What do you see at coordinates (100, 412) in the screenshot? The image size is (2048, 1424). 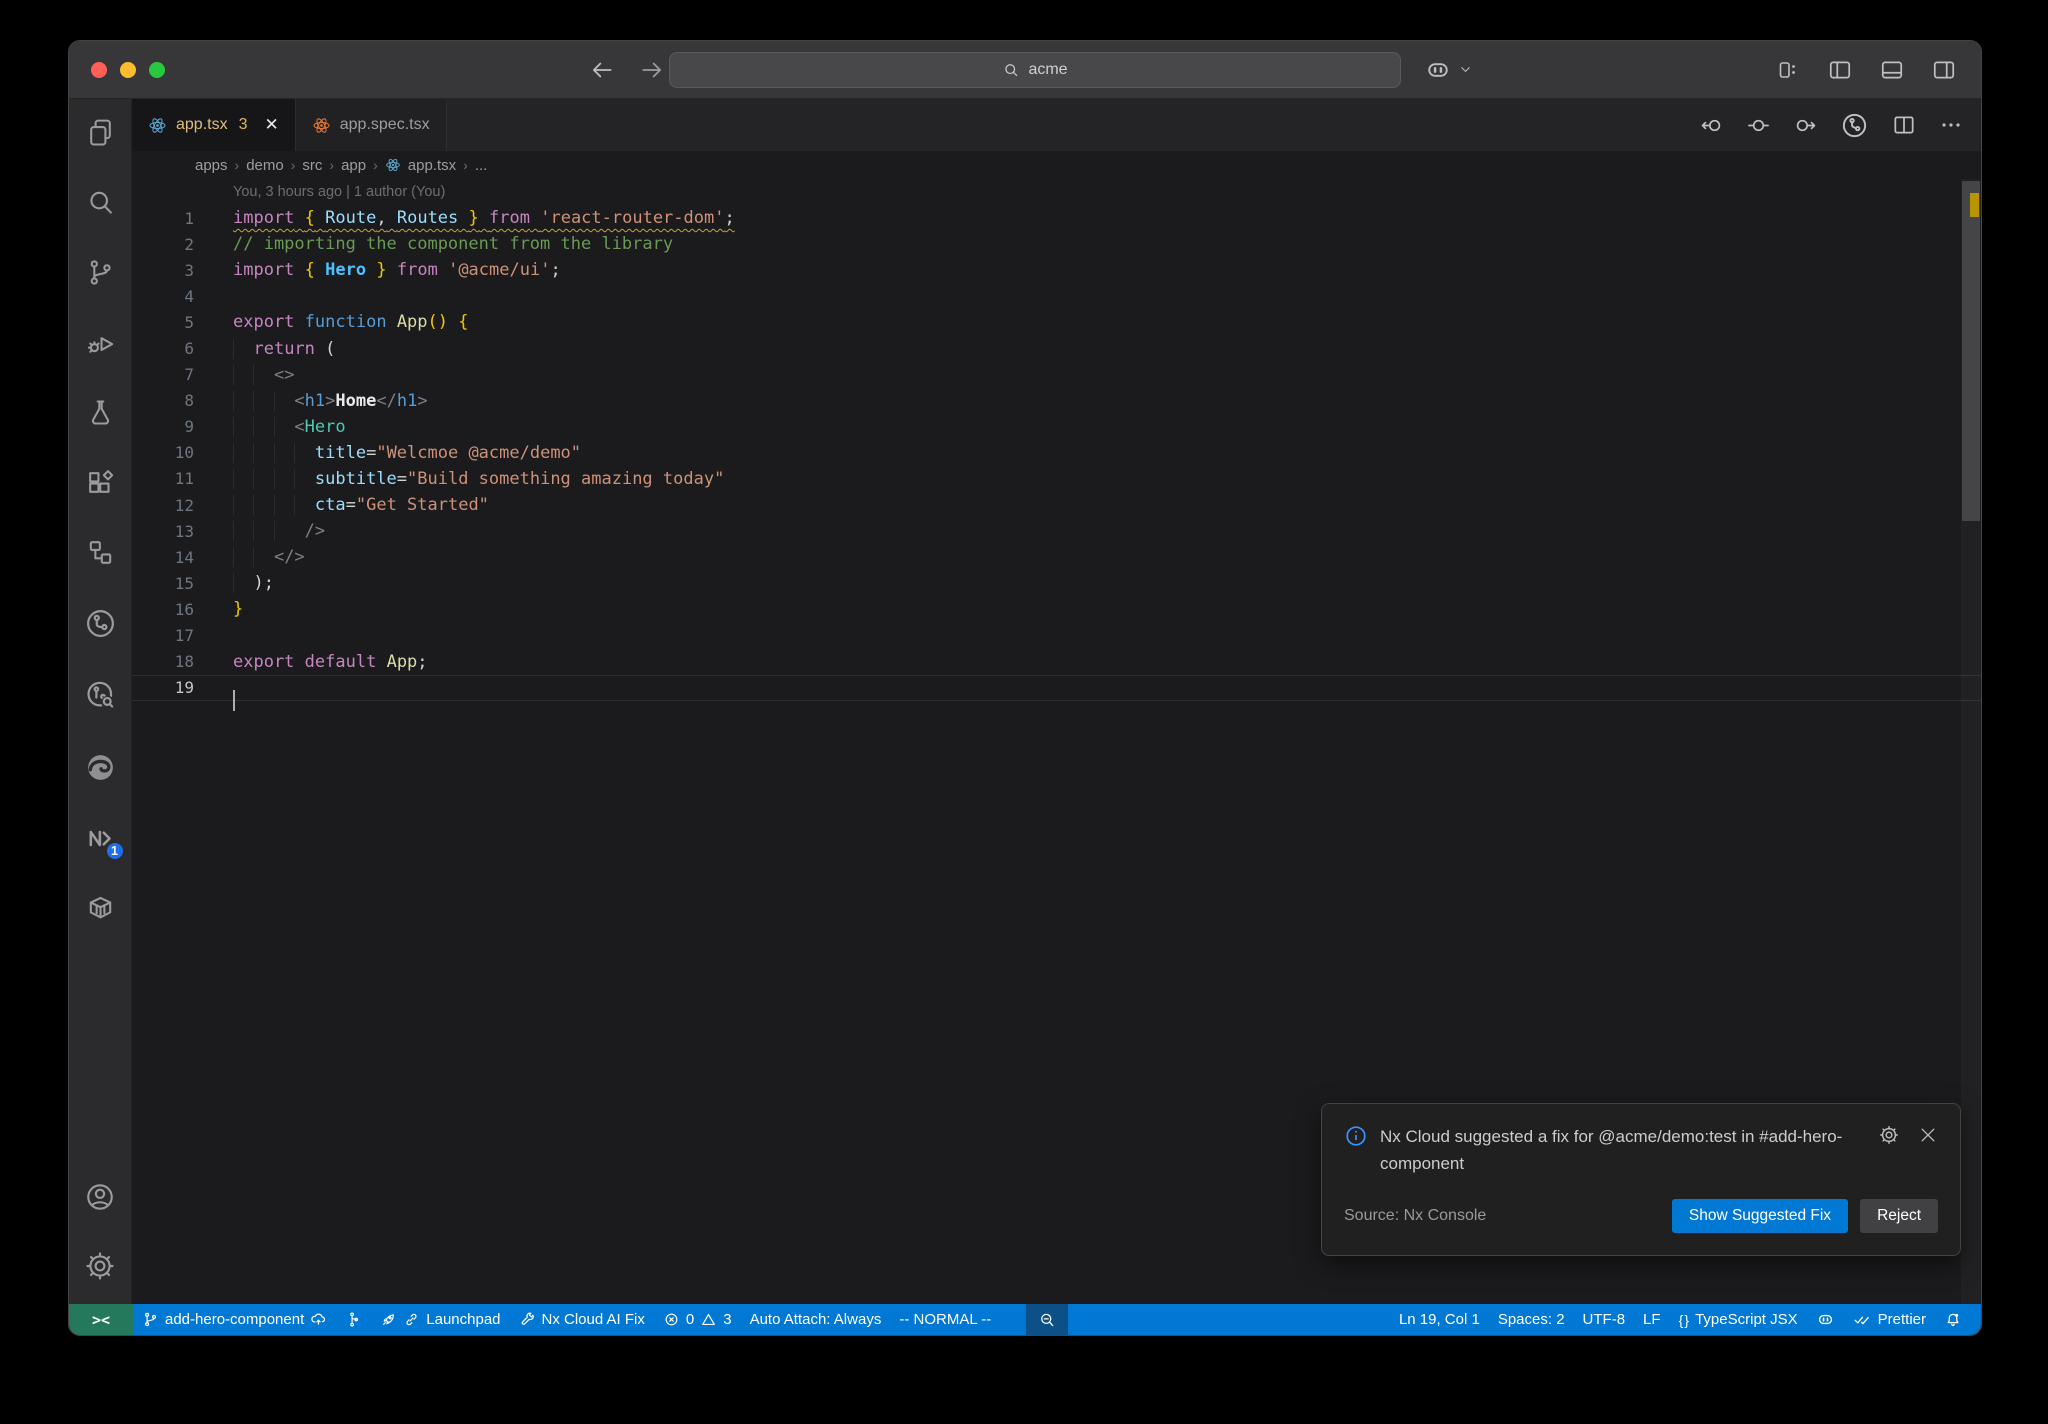 I see `testing-icon` at bounding box center [100, 412].